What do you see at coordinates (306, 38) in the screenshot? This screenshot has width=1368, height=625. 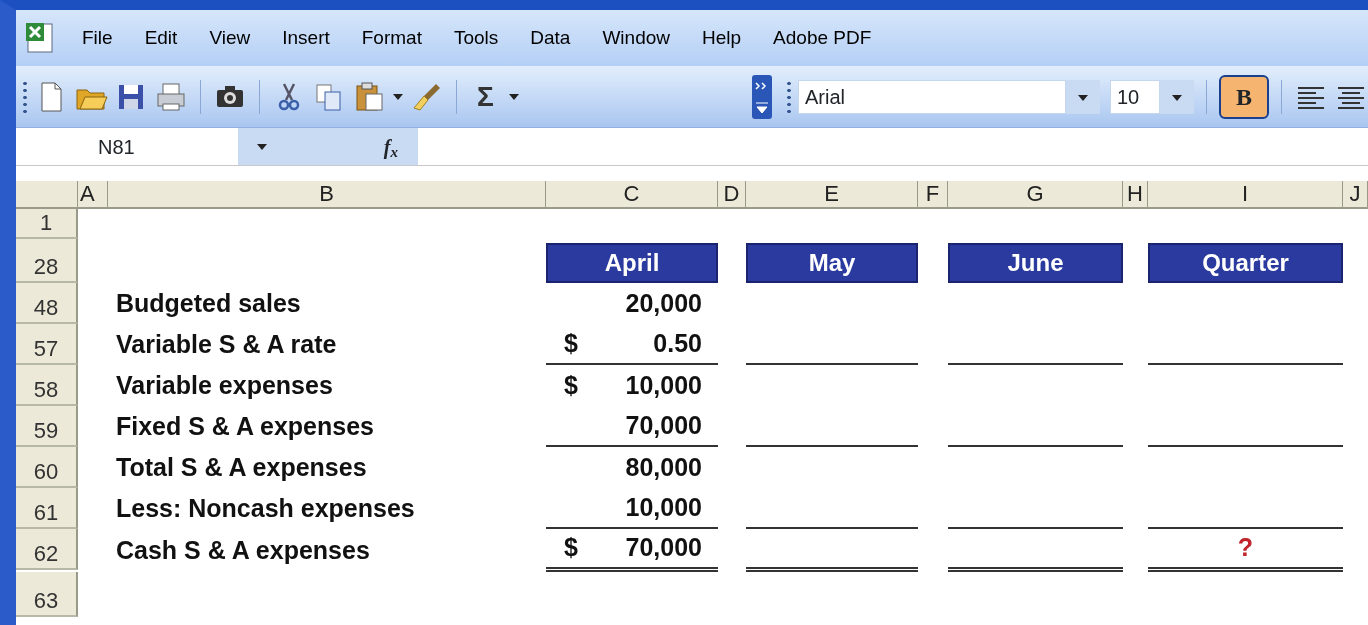 I see `menu-item: Insert` at bounding box center [306, 38].